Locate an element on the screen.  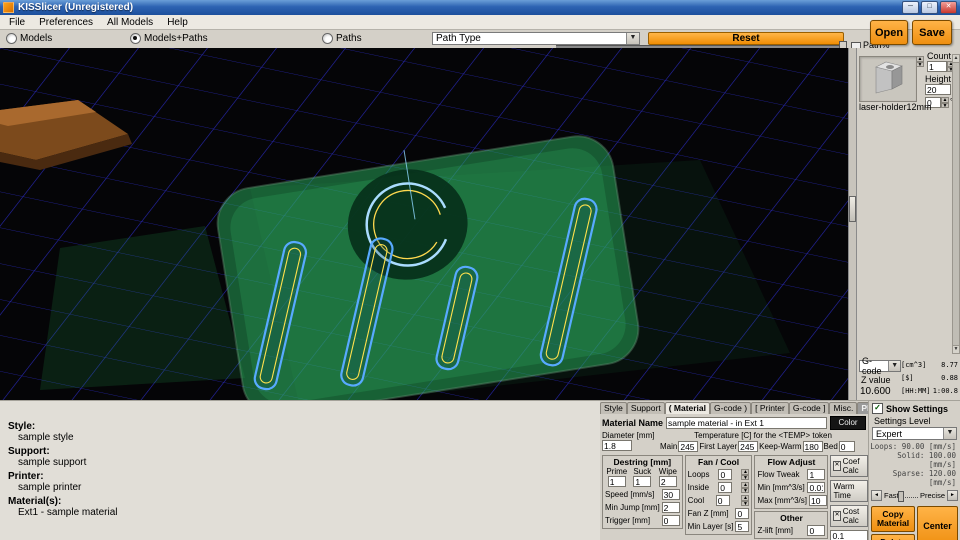
wipe-input is located at coordinates (667, 481).